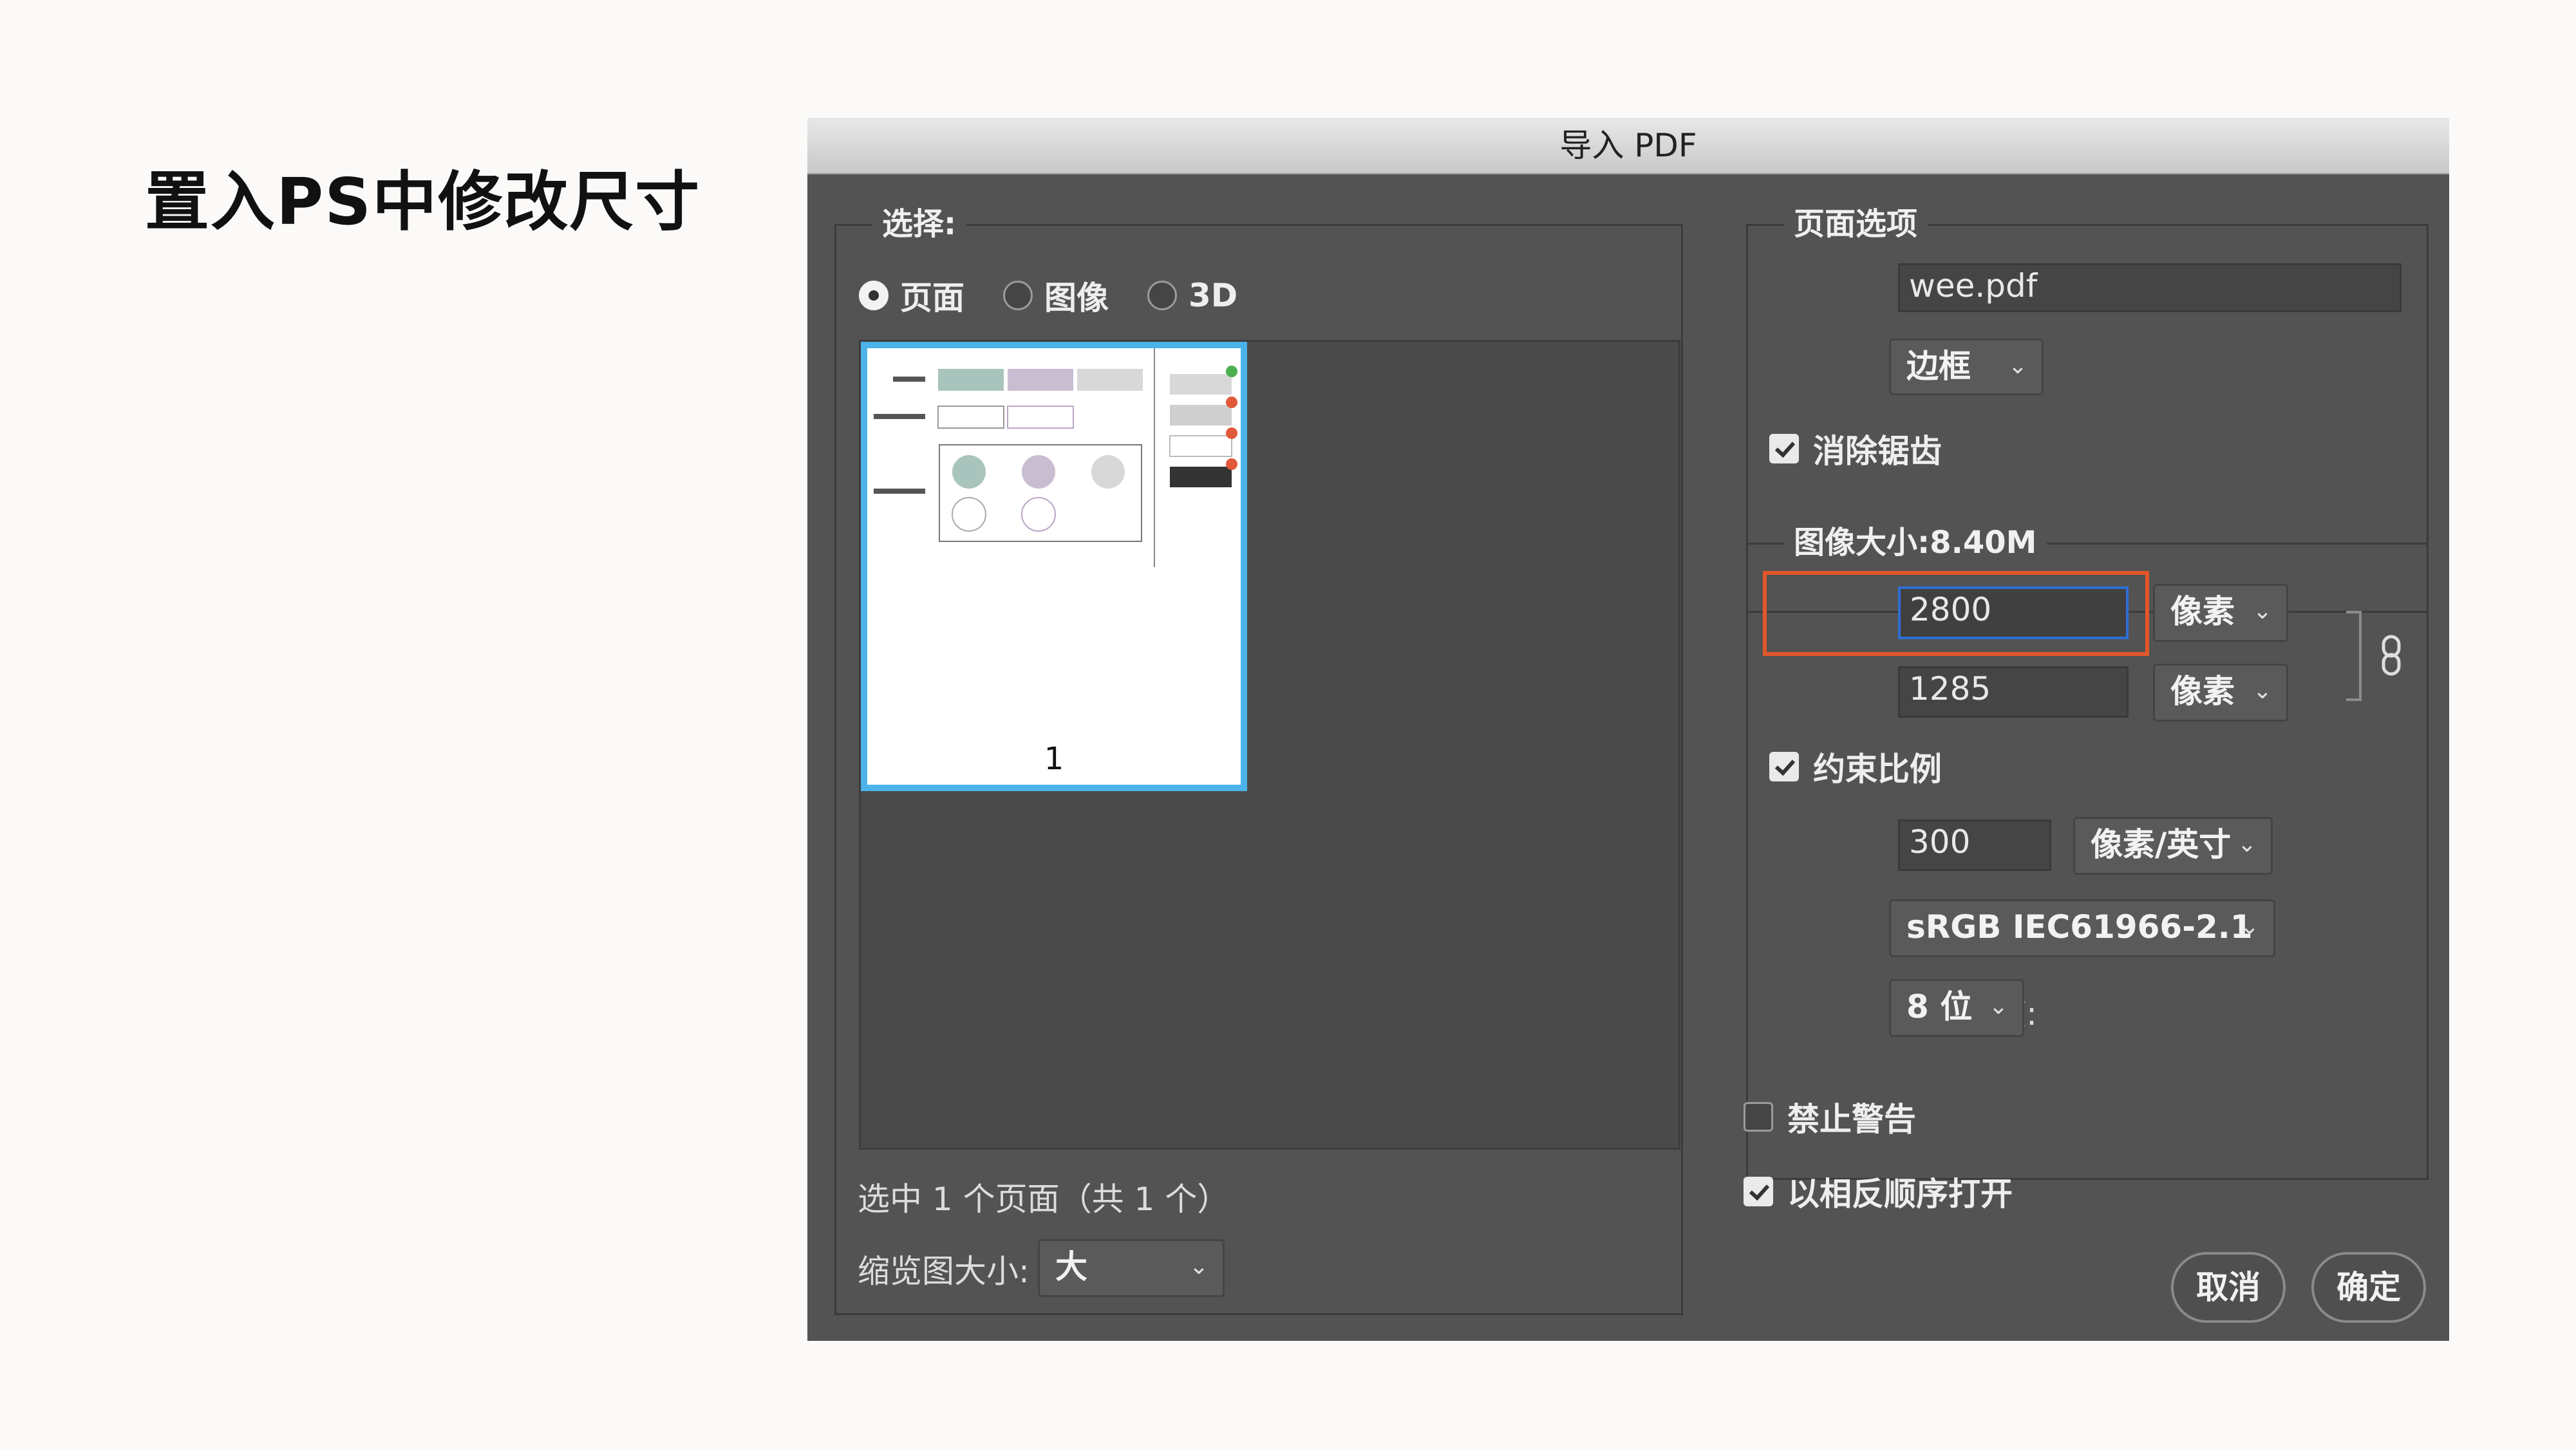 This screenshot has height=1449, width=2576. I want to click on radio-image-label: 图像, so click(1076, 298).